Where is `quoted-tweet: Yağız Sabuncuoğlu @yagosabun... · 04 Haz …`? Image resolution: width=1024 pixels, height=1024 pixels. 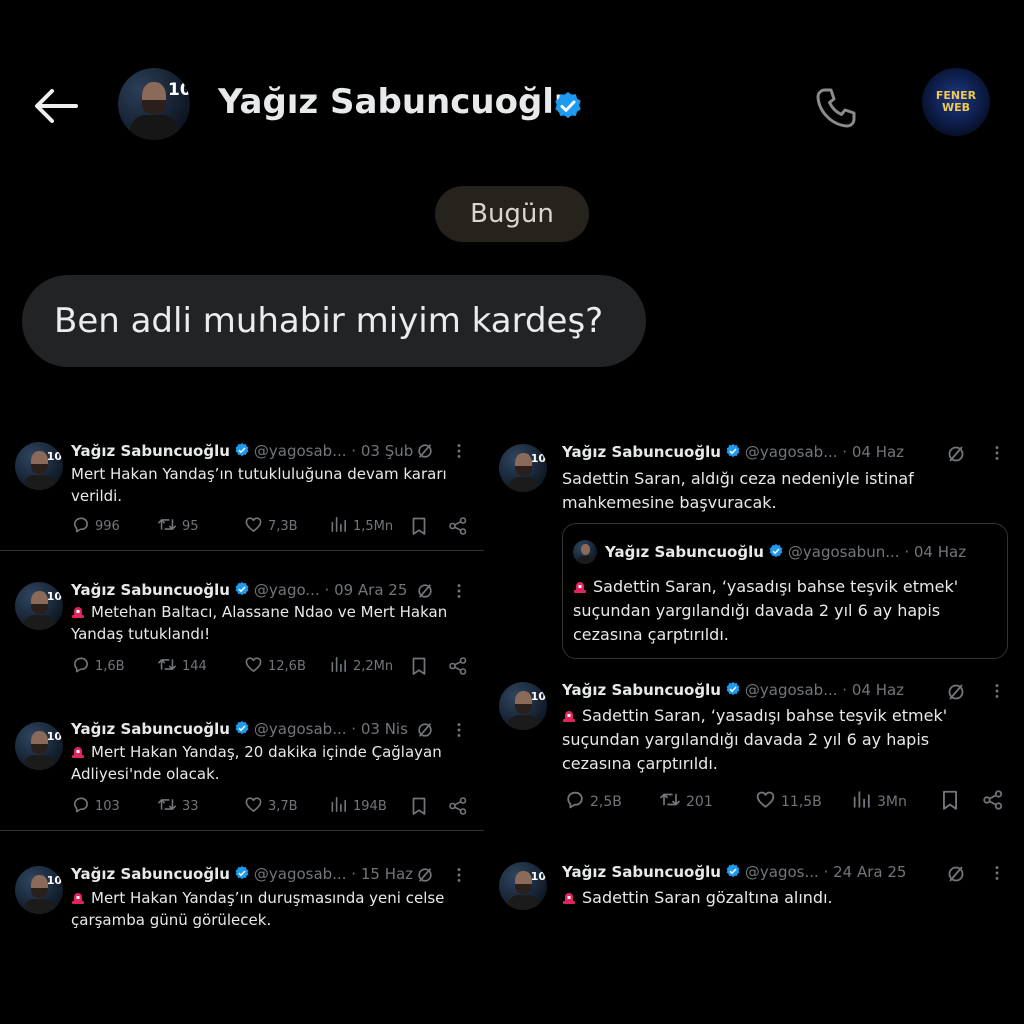
quoted-tweet: Yağız Sabuncuoğlu @yagosabun... · 04 Haz … is located at coordinates (785, 591).